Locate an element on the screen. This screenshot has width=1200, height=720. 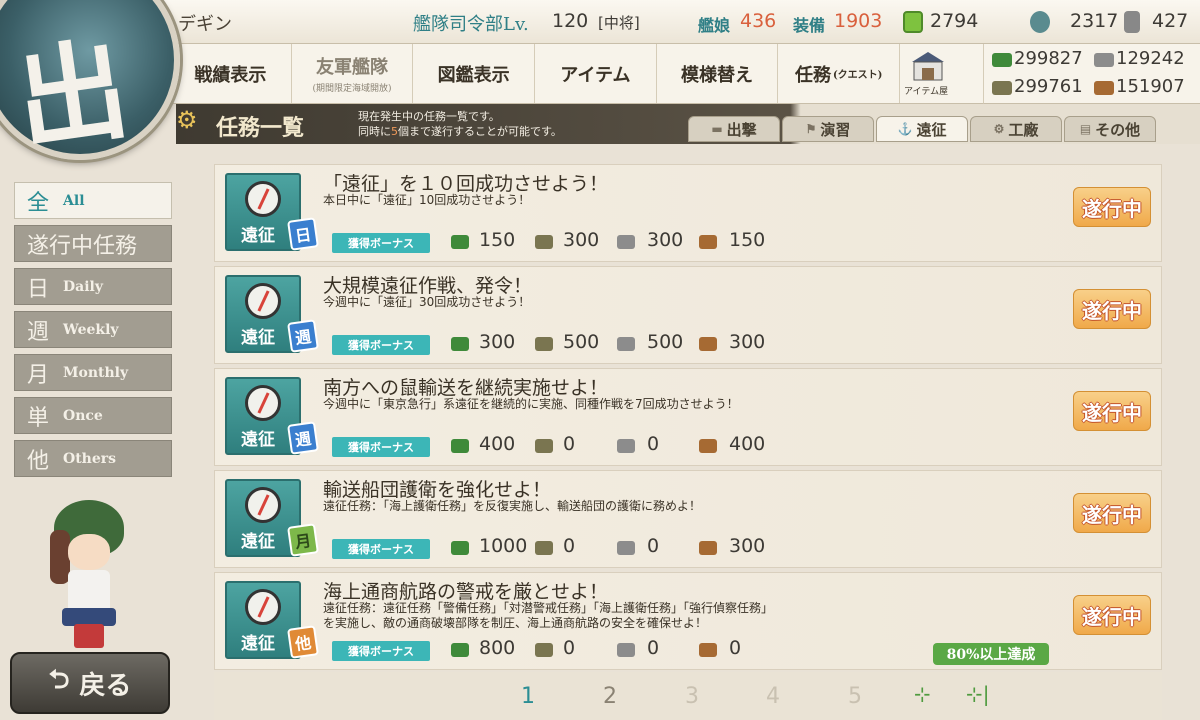
nav-remodel-button: 模様替え is located at coordinates (718, 73).